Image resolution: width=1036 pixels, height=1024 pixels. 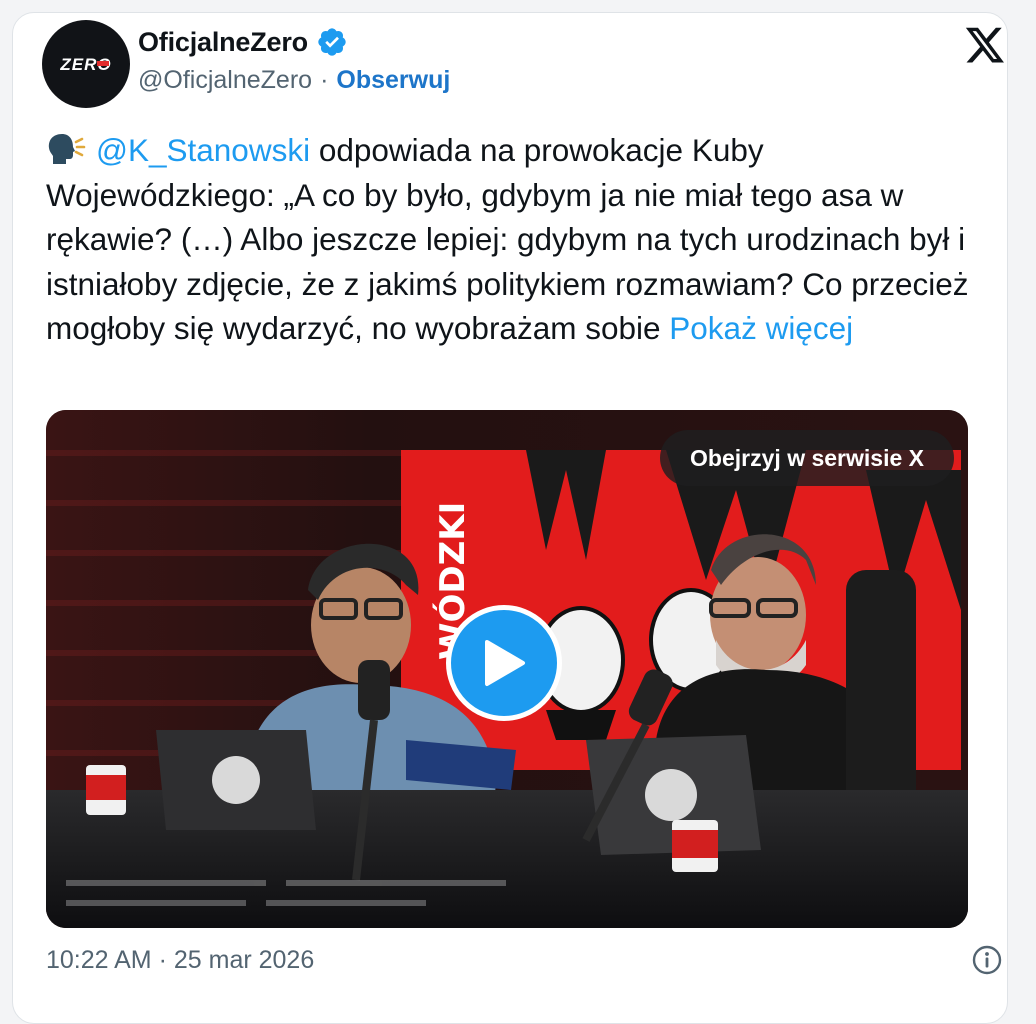 What do you see at coordinates (332, 42) in the screenshot?
I see `verified-badge-icon` at bounding box center [332, 42].